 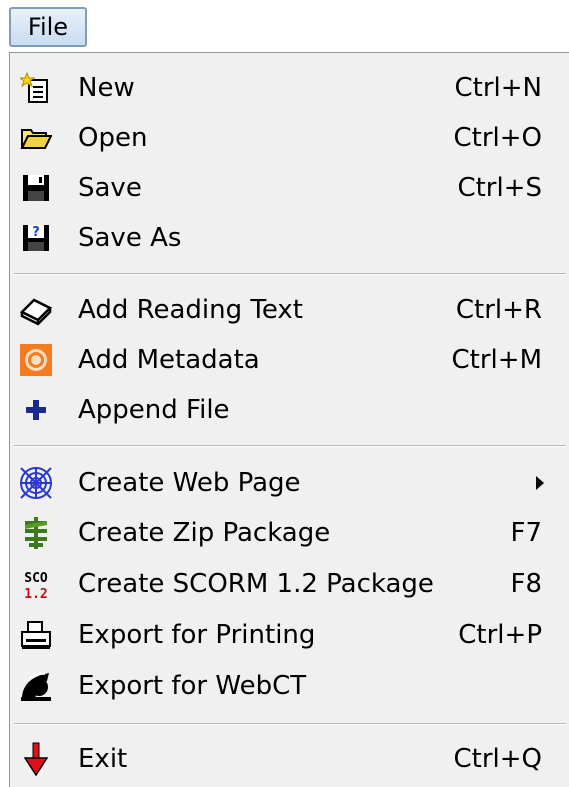 What do you see at coordinates (256, 584) in the screenshot?
I see `menu-item-label: Create SCORM 1.2 Package` at bounding box center [256, 584].